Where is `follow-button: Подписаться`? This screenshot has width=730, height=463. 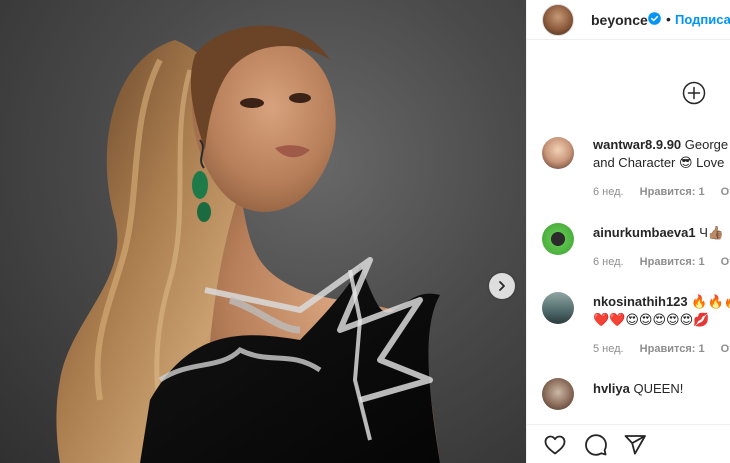 follow-button: Подписаться is located at coordinates (702, 19).